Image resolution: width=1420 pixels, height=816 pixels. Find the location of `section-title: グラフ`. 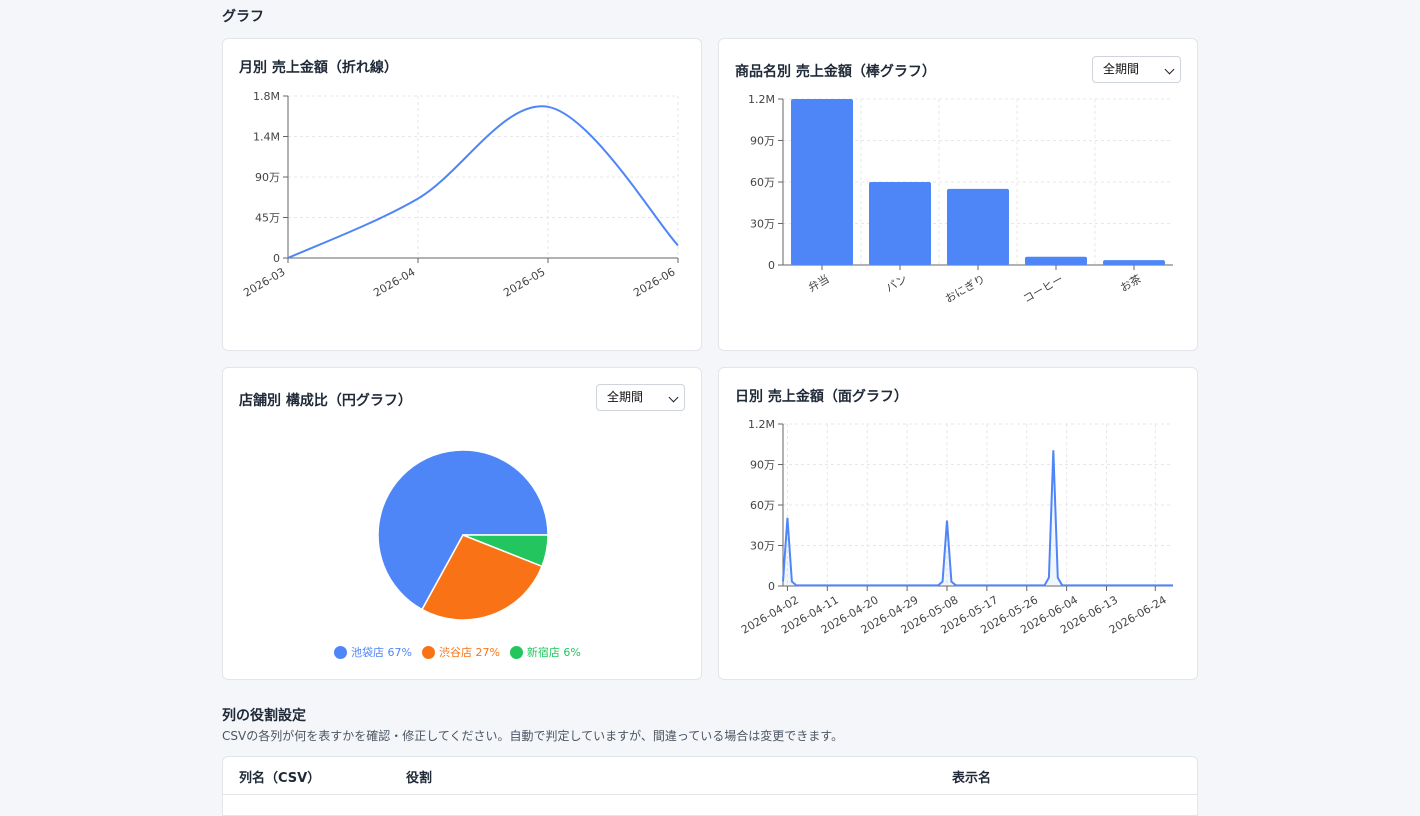

section-title: グラフ is located at coordinates (243, 17).